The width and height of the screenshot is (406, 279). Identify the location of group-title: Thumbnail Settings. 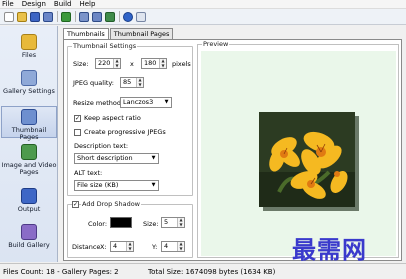
(105, 46).